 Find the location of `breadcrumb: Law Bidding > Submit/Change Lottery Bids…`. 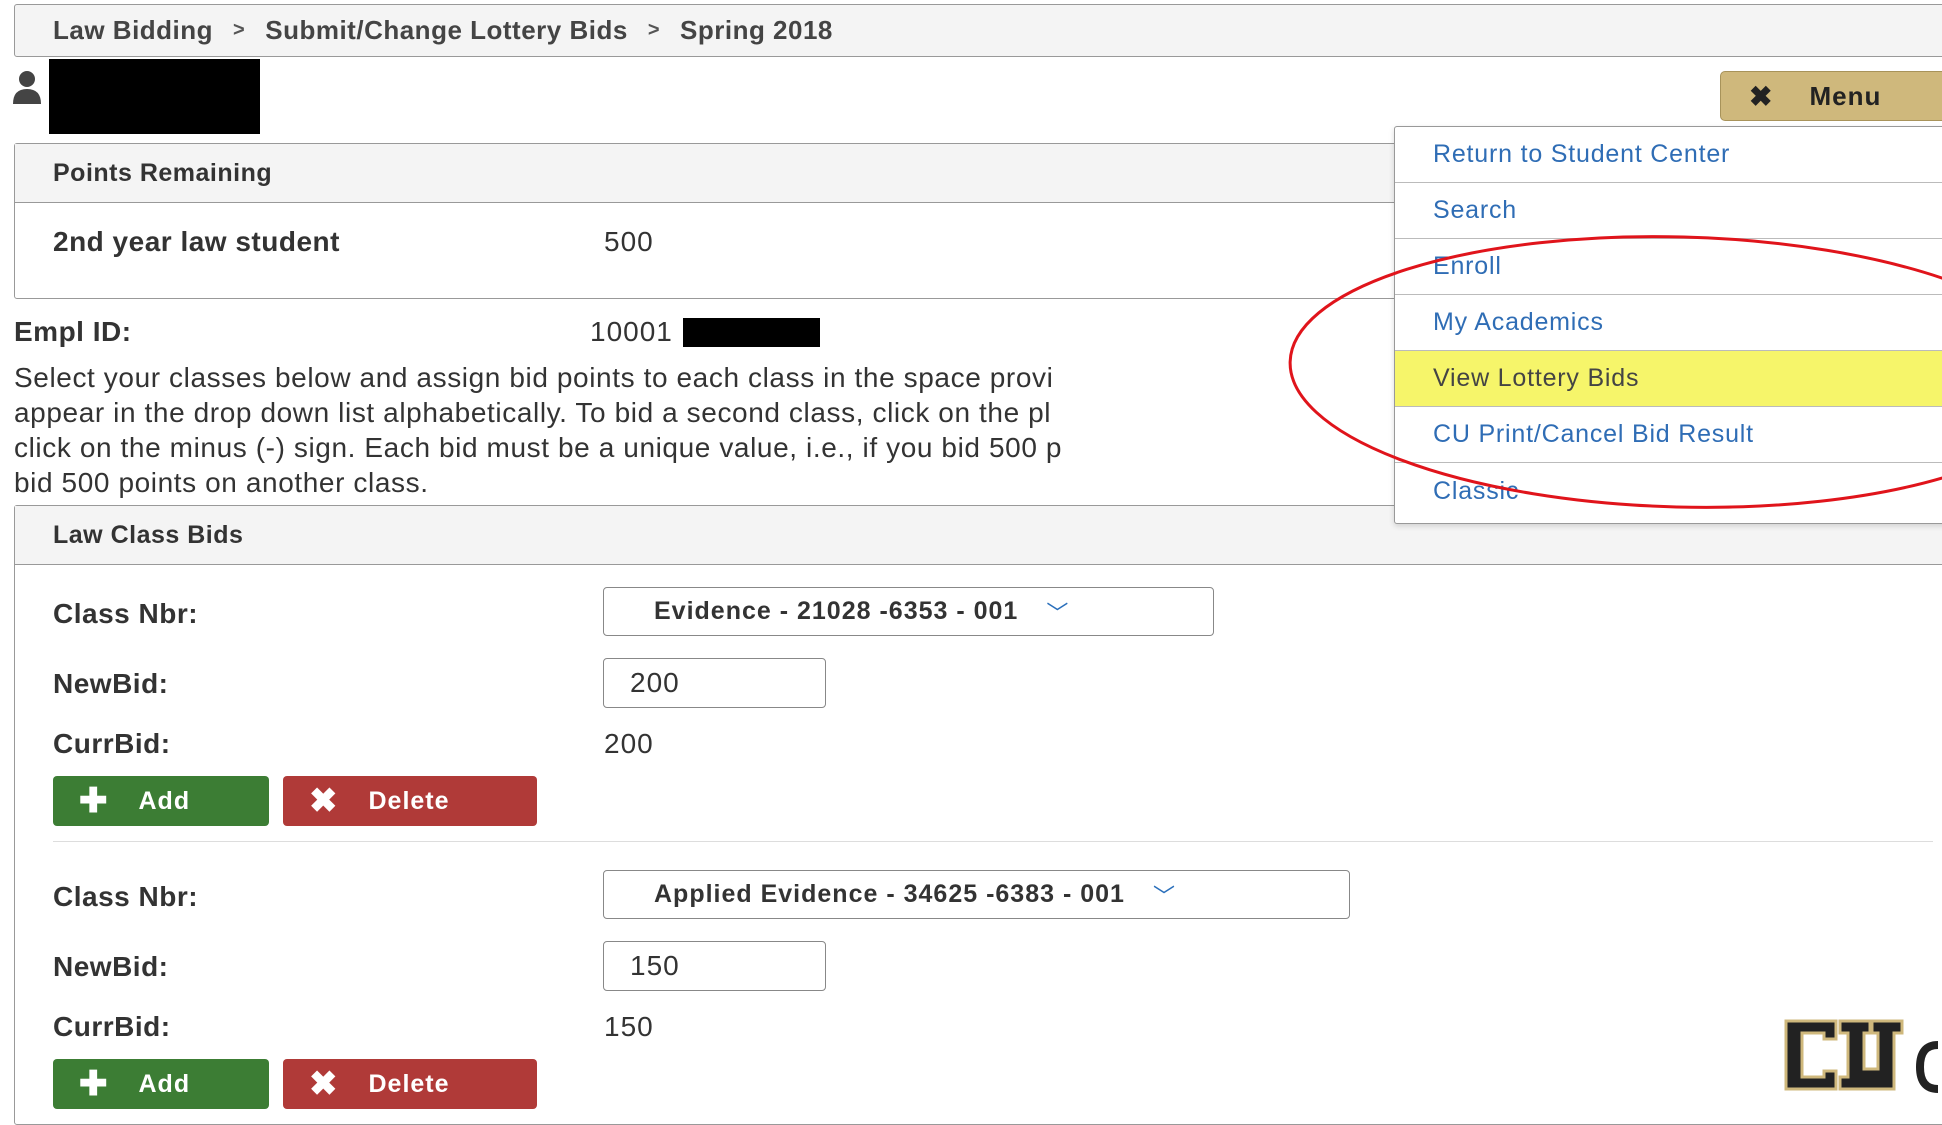

breadcrumb: Law Bidding > Submit/Change Lottery Bids… is located at coordinates (978, 30).